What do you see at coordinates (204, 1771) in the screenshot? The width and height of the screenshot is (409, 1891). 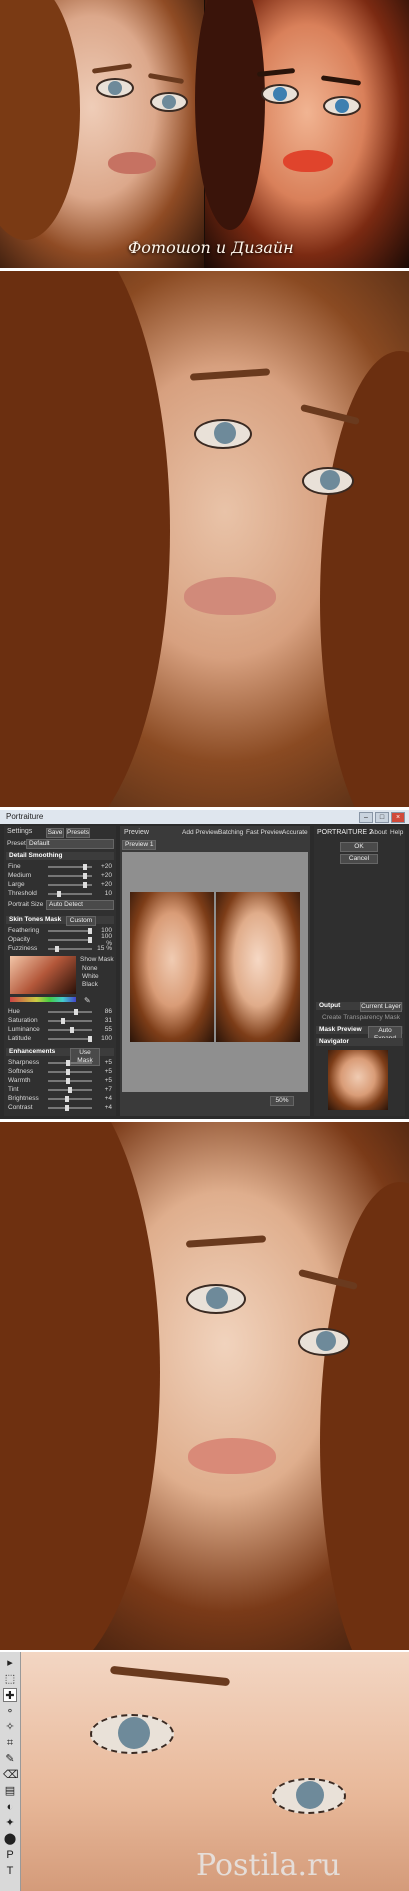 I see `eye-closeup-panel: ▸ ⬚ ✚ ∘ ✧ ⌗ ✎ ⌫ ▤ ◐ ✦ ⬤ P T Postila.ru` at bounding box center [204, 1771].